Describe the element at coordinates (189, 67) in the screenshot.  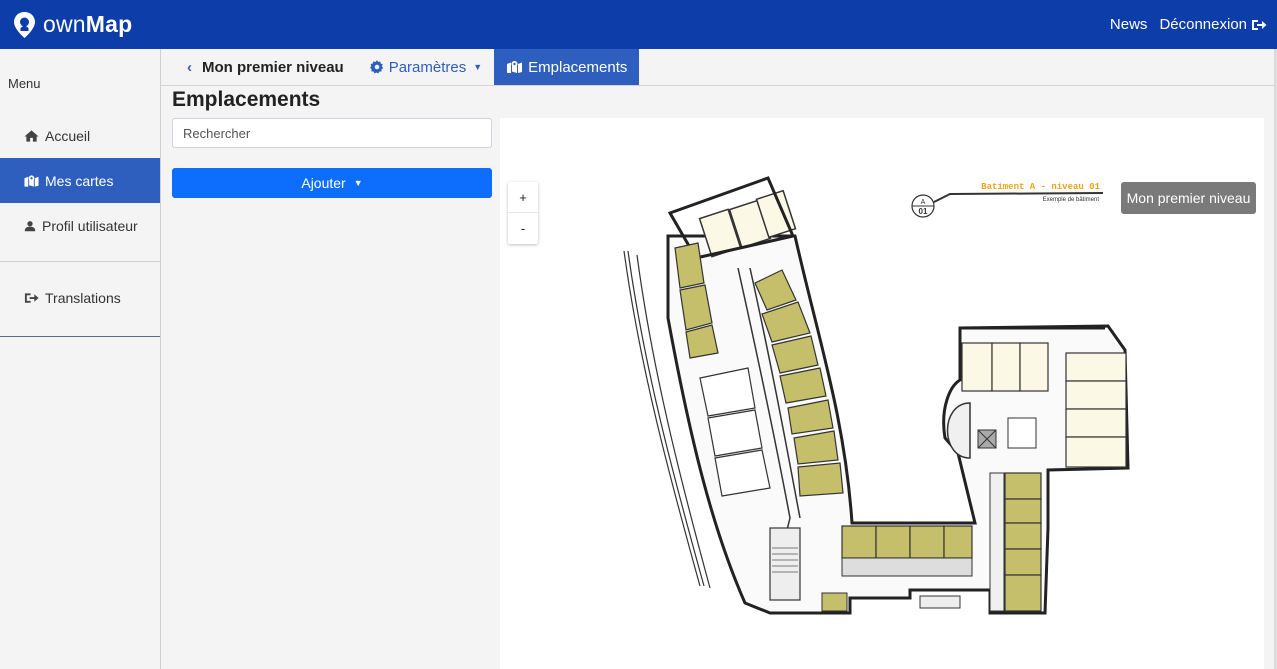
I see `chevron-left-icon: ‹` at that location.